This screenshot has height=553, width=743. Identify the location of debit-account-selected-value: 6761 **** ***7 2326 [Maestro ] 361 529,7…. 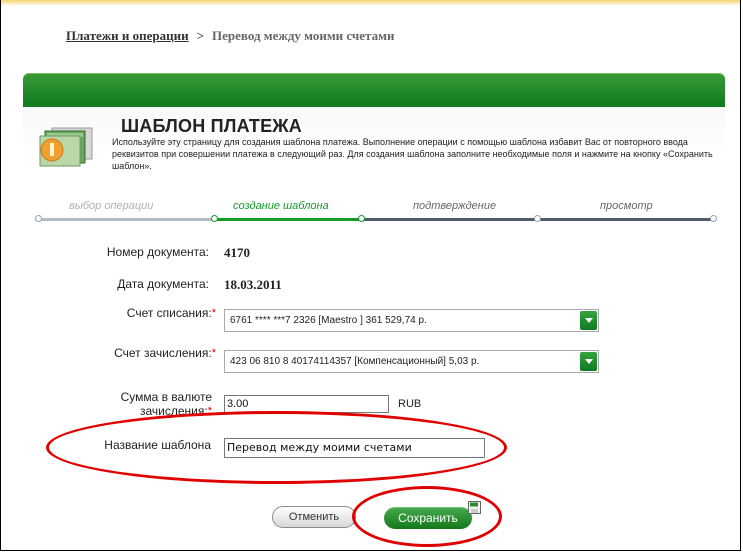
(328, 320).